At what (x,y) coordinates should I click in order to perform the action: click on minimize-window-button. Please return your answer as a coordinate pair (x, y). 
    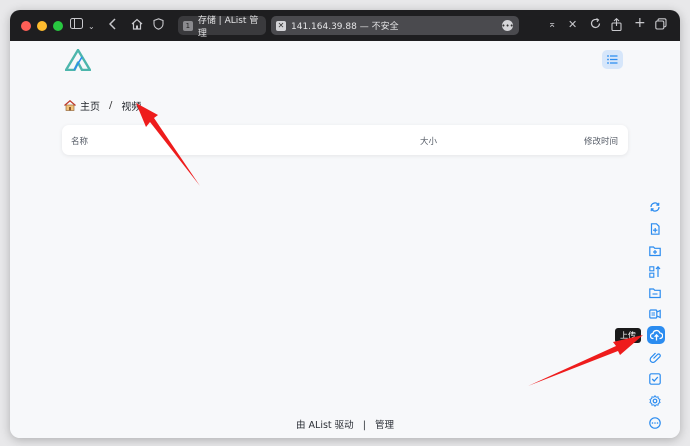
    Looking at the image, I should click on (42, 25).